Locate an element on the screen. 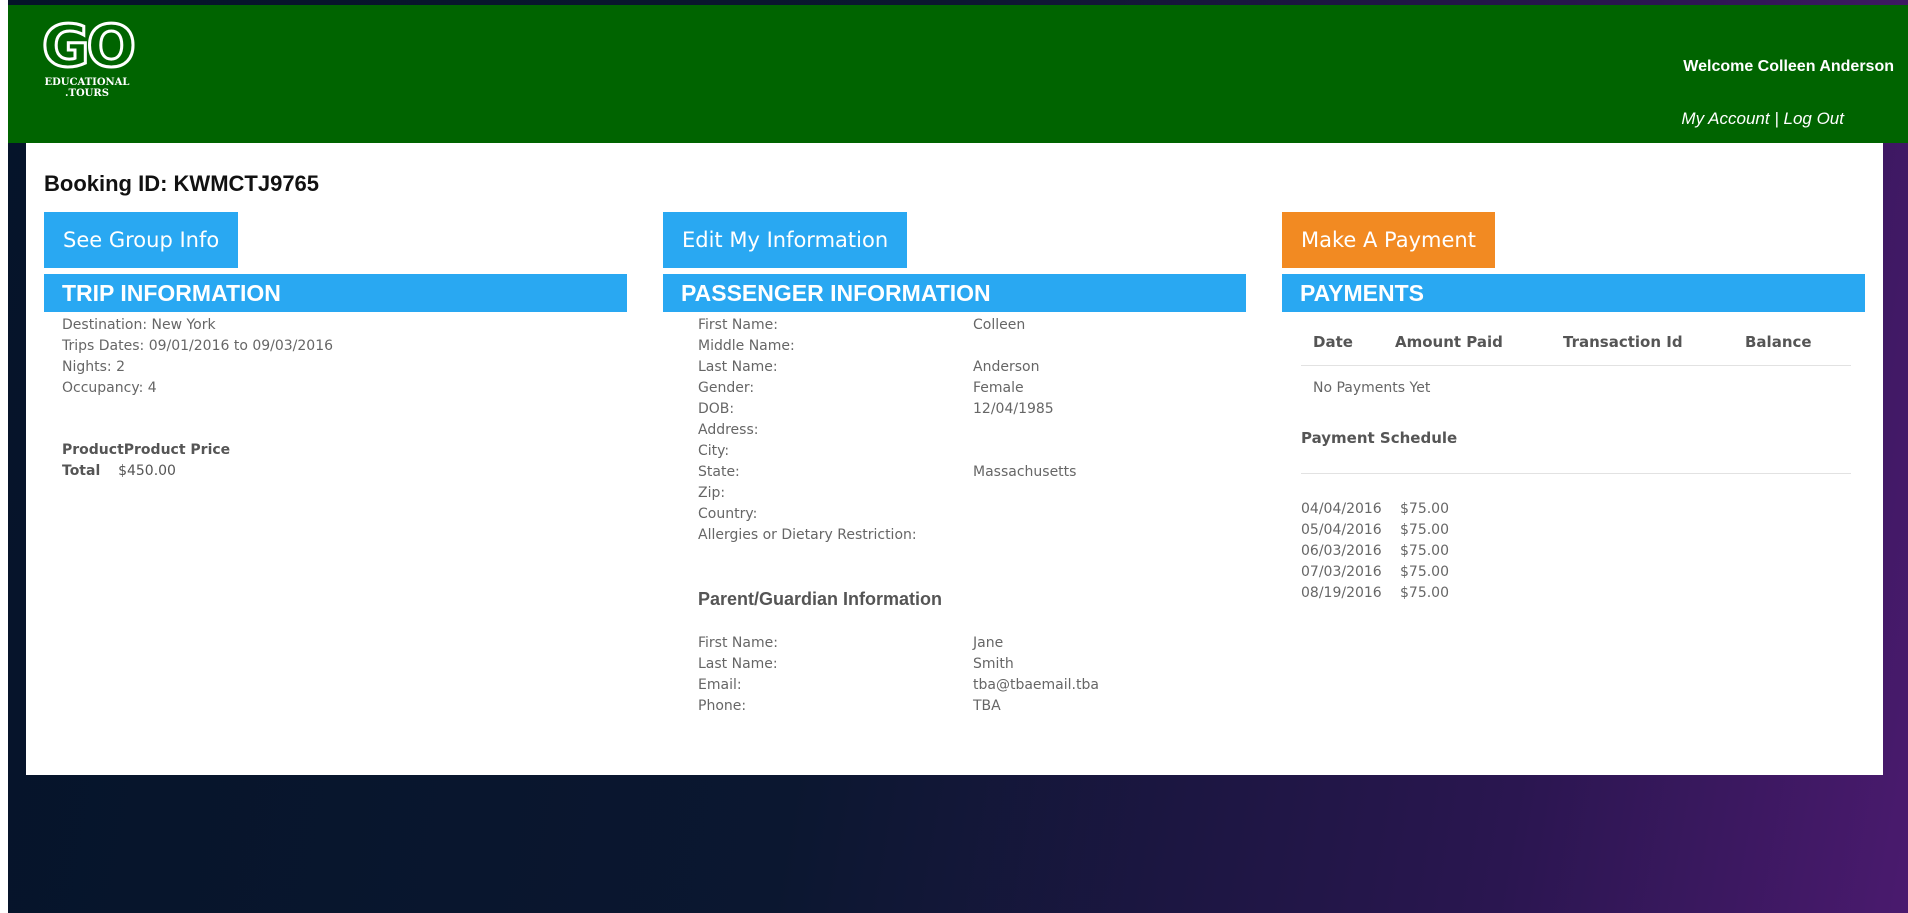 The height and width of the screenshot is (913, 1908). passenger-field-row: Address: is located at coordinates (887, 430).